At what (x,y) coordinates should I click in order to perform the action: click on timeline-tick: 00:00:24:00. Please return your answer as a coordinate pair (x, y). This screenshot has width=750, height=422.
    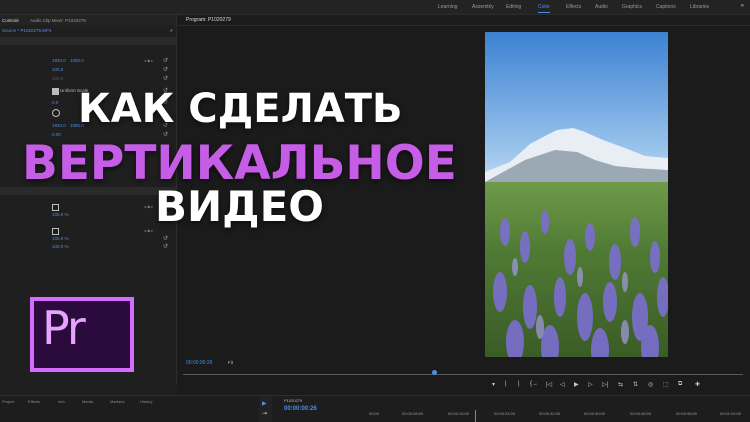
    Looking at the image, I should click on (505, 413).